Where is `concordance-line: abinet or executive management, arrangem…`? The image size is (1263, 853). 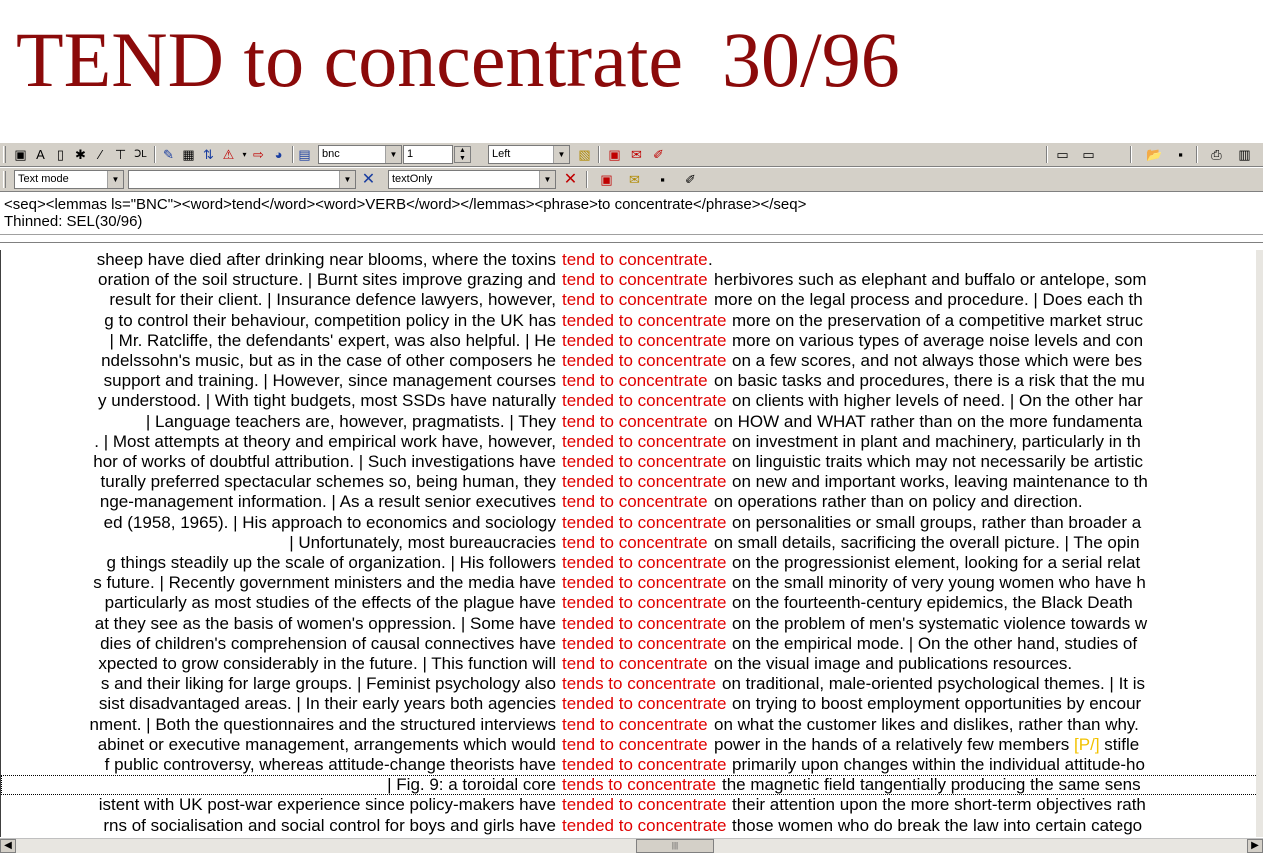
concordance-line: abinet or executive management, arrangem… is located at coordinates (632, 745).